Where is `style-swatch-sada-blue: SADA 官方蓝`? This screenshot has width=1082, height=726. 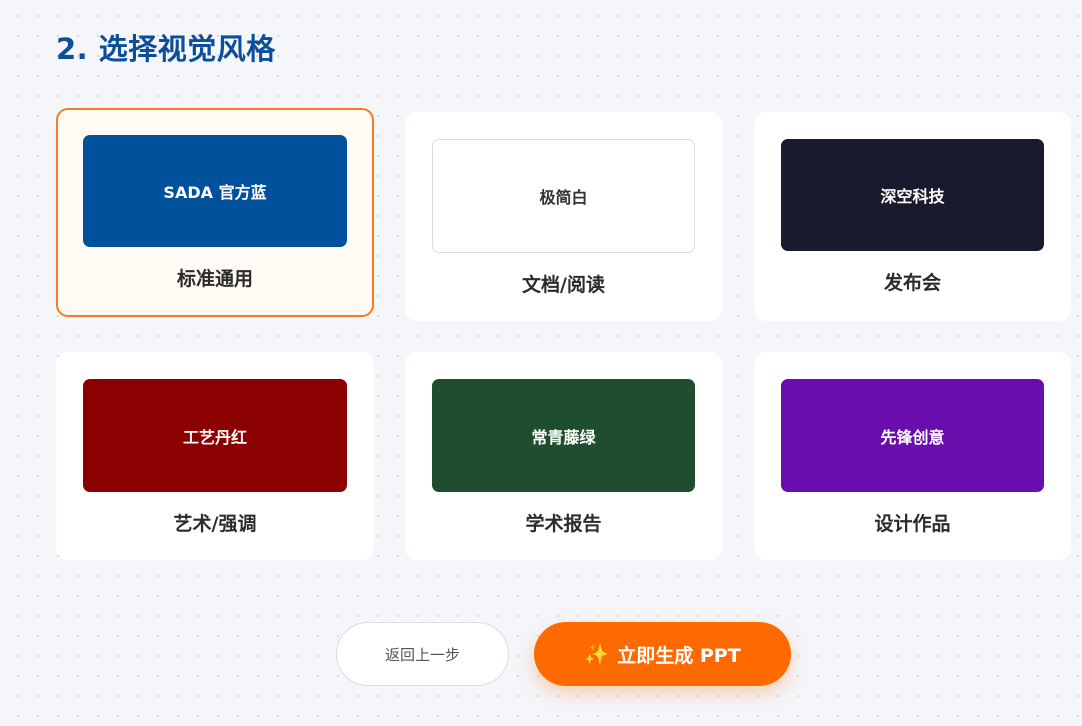
style-swatch-sada-blue: SADA 官方蓝 is located at coordinates (215, 191).